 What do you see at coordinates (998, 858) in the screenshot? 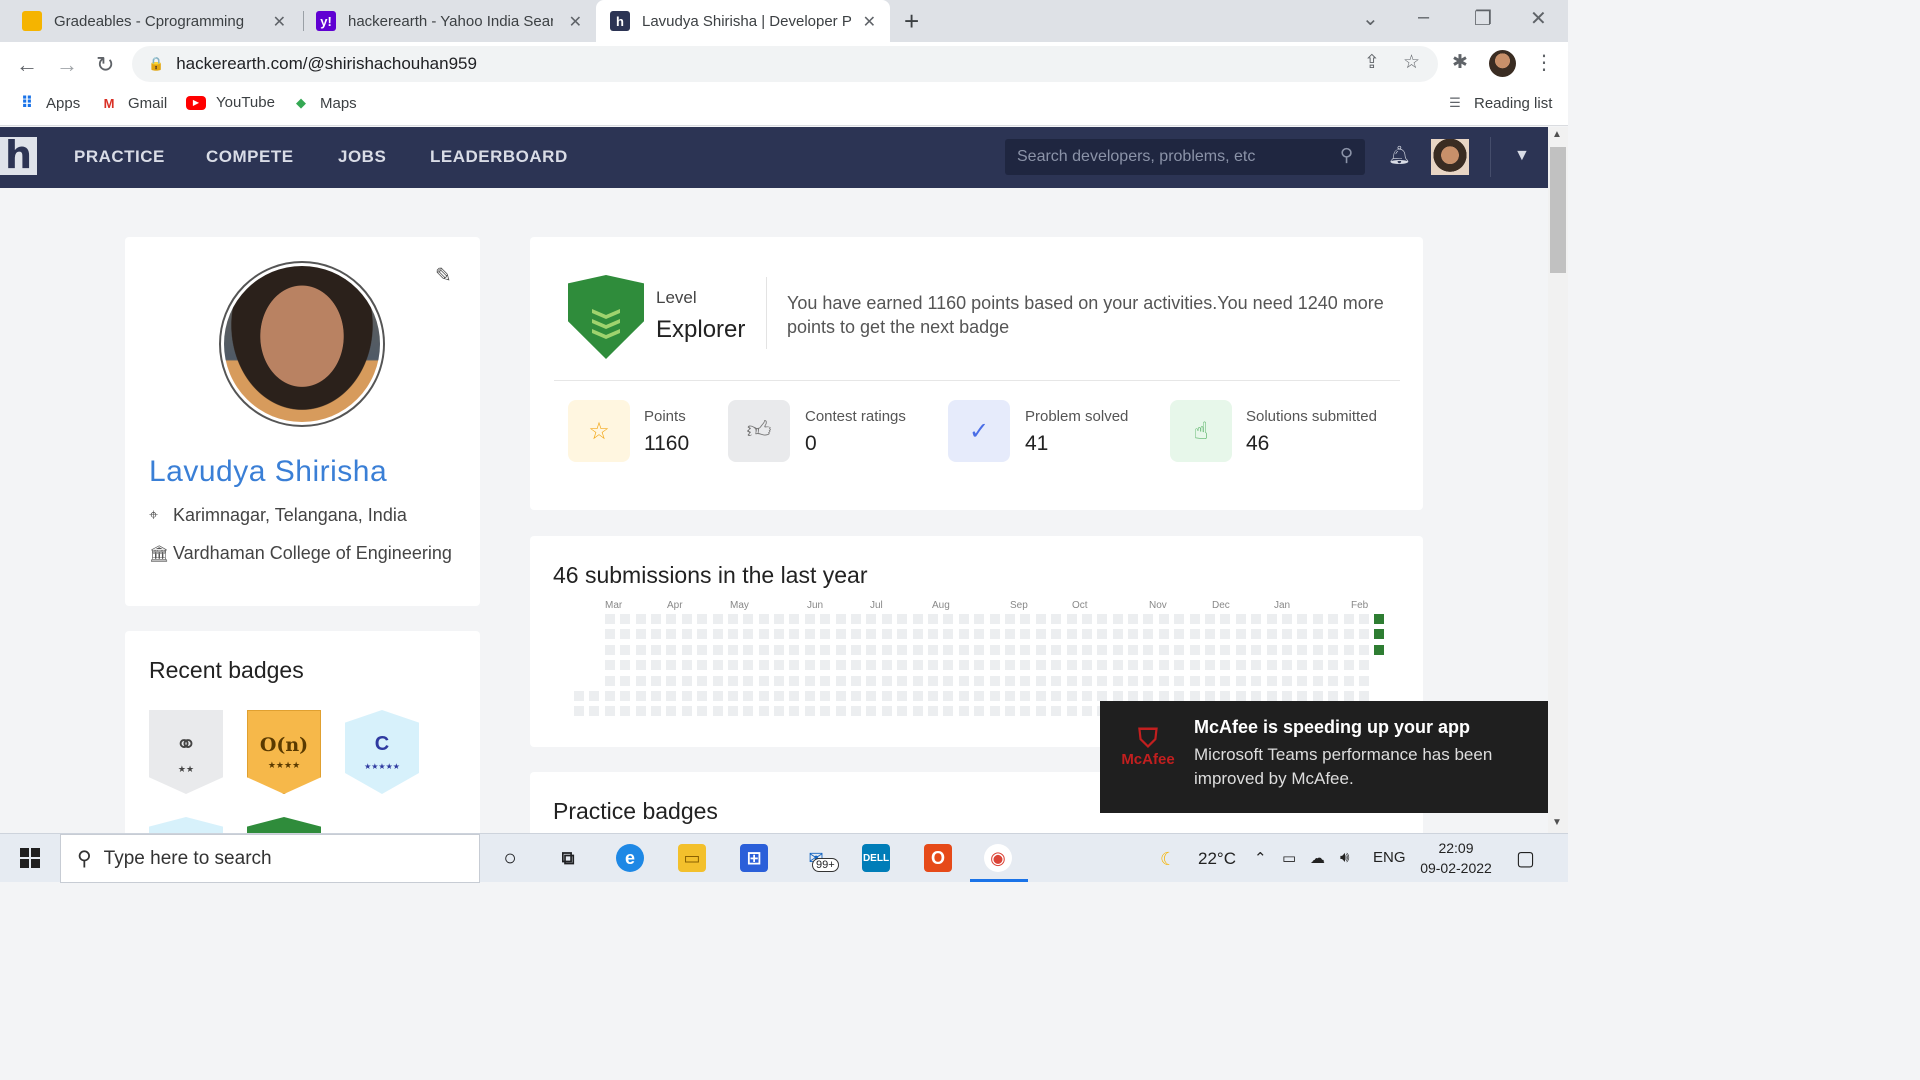
I see `chrome-icon: ◉` at bounding box center [998, 858].